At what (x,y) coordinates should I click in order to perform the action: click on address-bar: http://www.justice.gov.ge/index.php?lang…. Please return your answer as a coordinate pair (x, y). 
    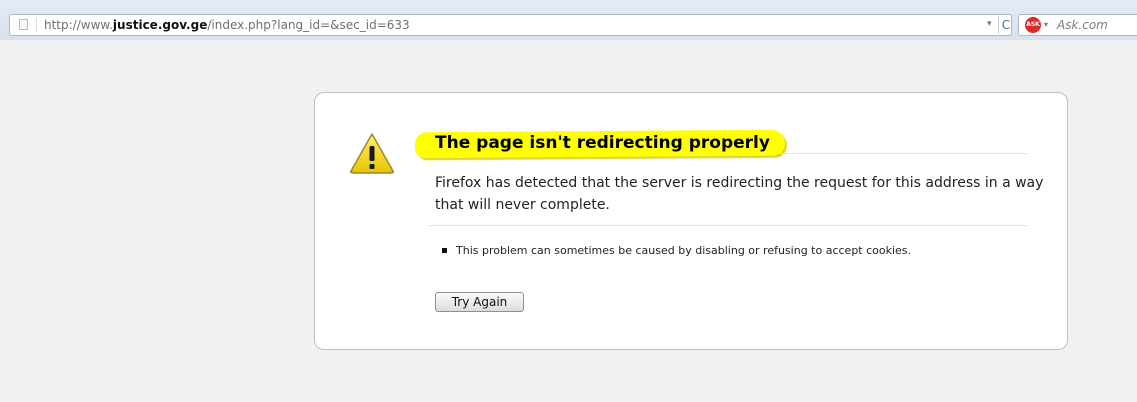
    Looking at the image, I should click on (510, 25).